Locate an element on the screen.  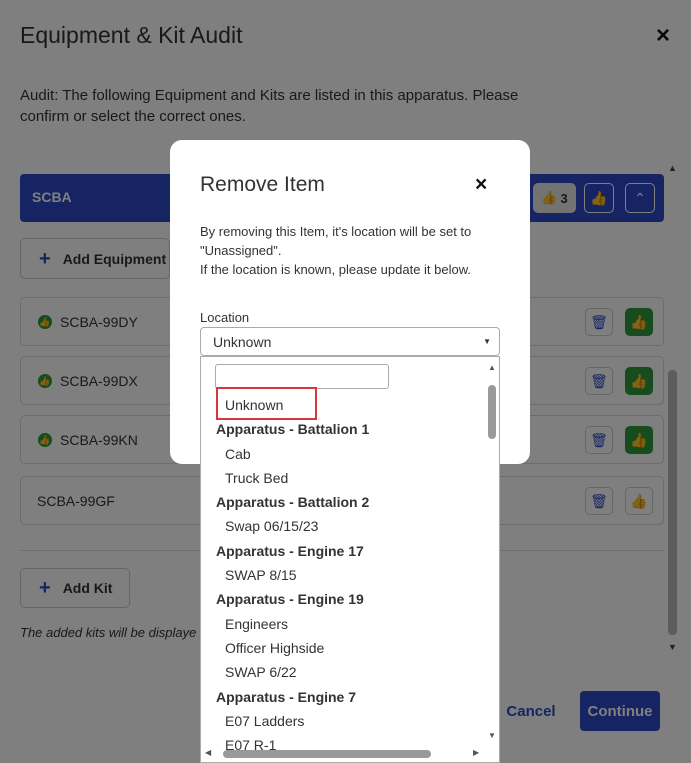
dropdown-option: Officer Highside is located at coordinates (343, 648).